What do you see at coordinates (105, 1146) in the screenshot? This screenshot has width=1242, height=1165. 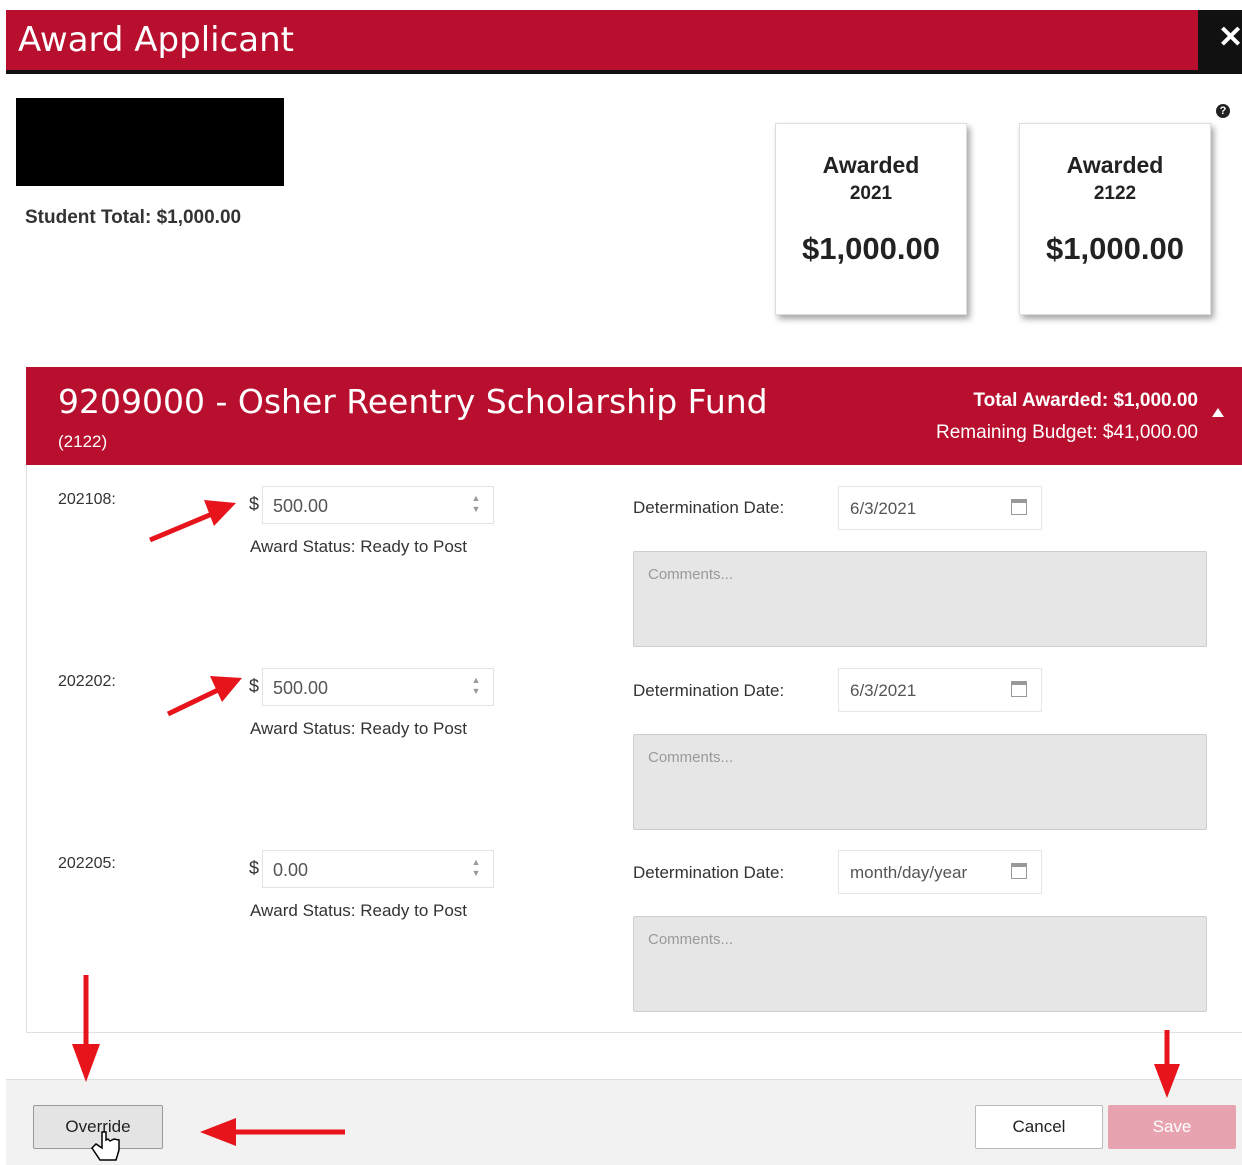 I see `hand-cursor-icon` at bounding box center [105, 1146].